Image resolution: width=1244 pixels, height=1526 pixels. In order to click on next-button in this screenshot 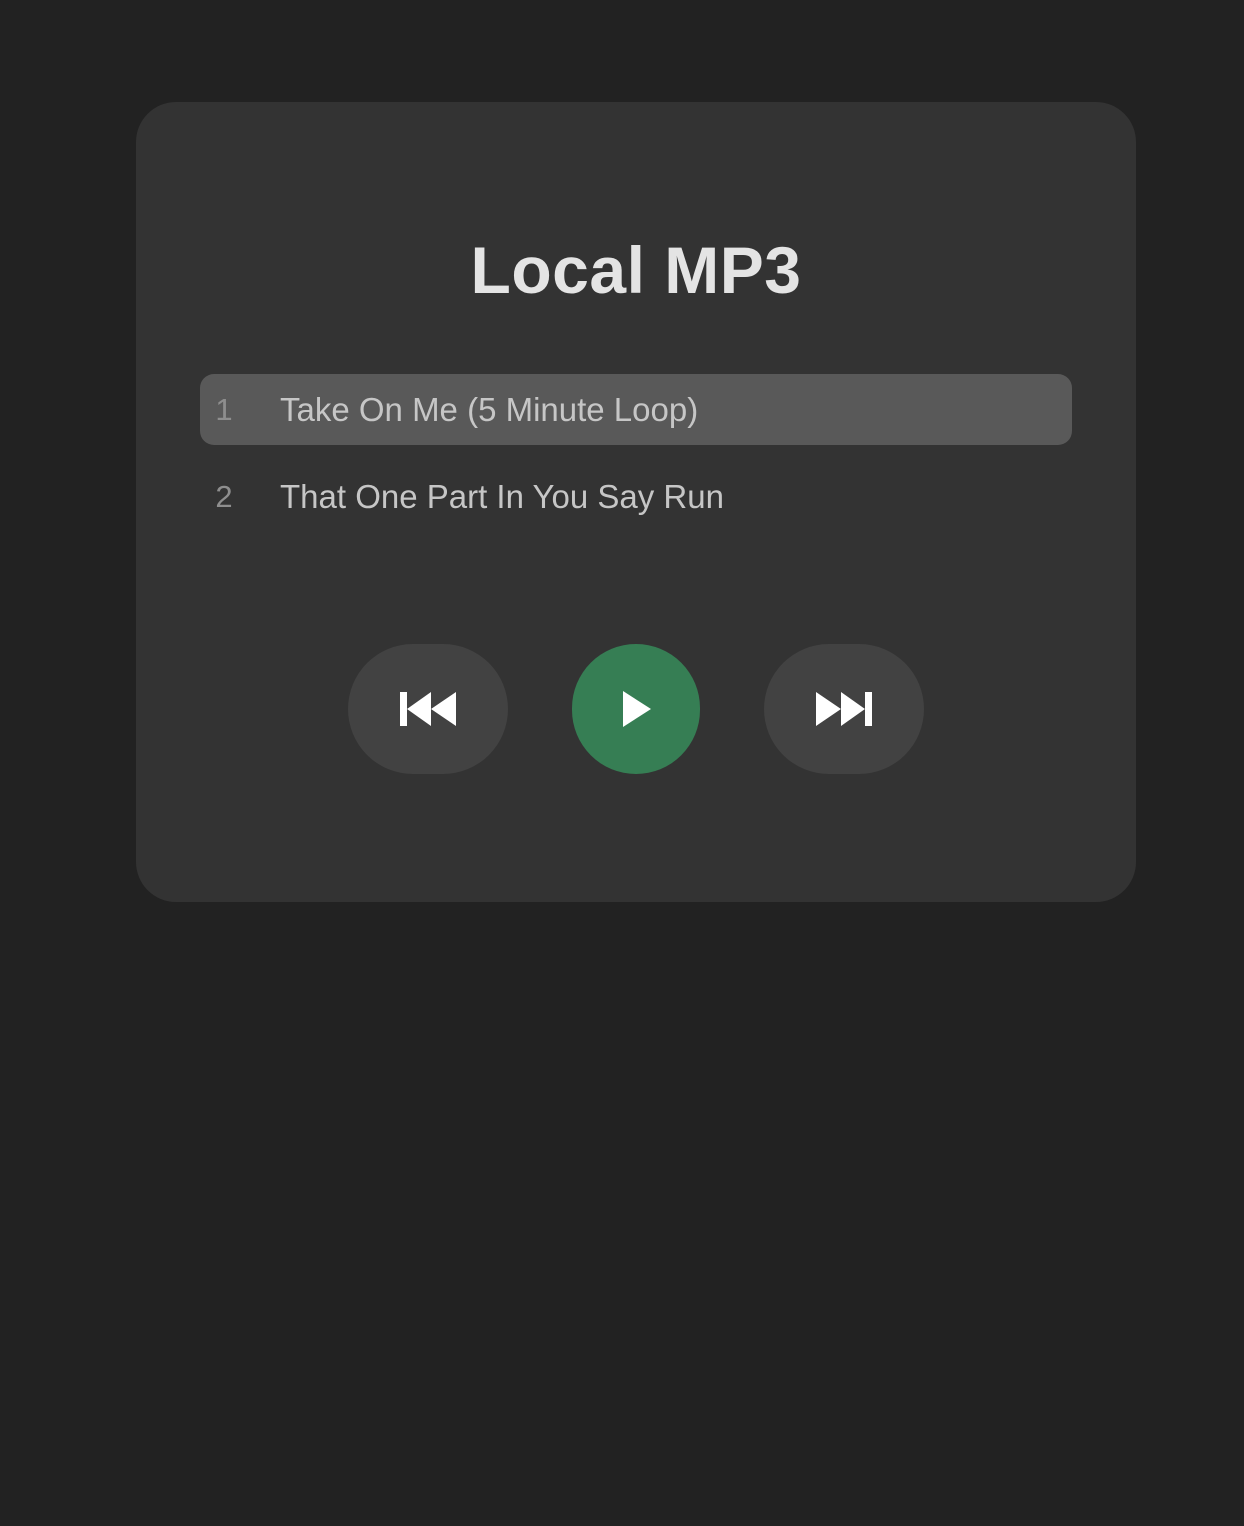, I will do `click(844, 709)`.